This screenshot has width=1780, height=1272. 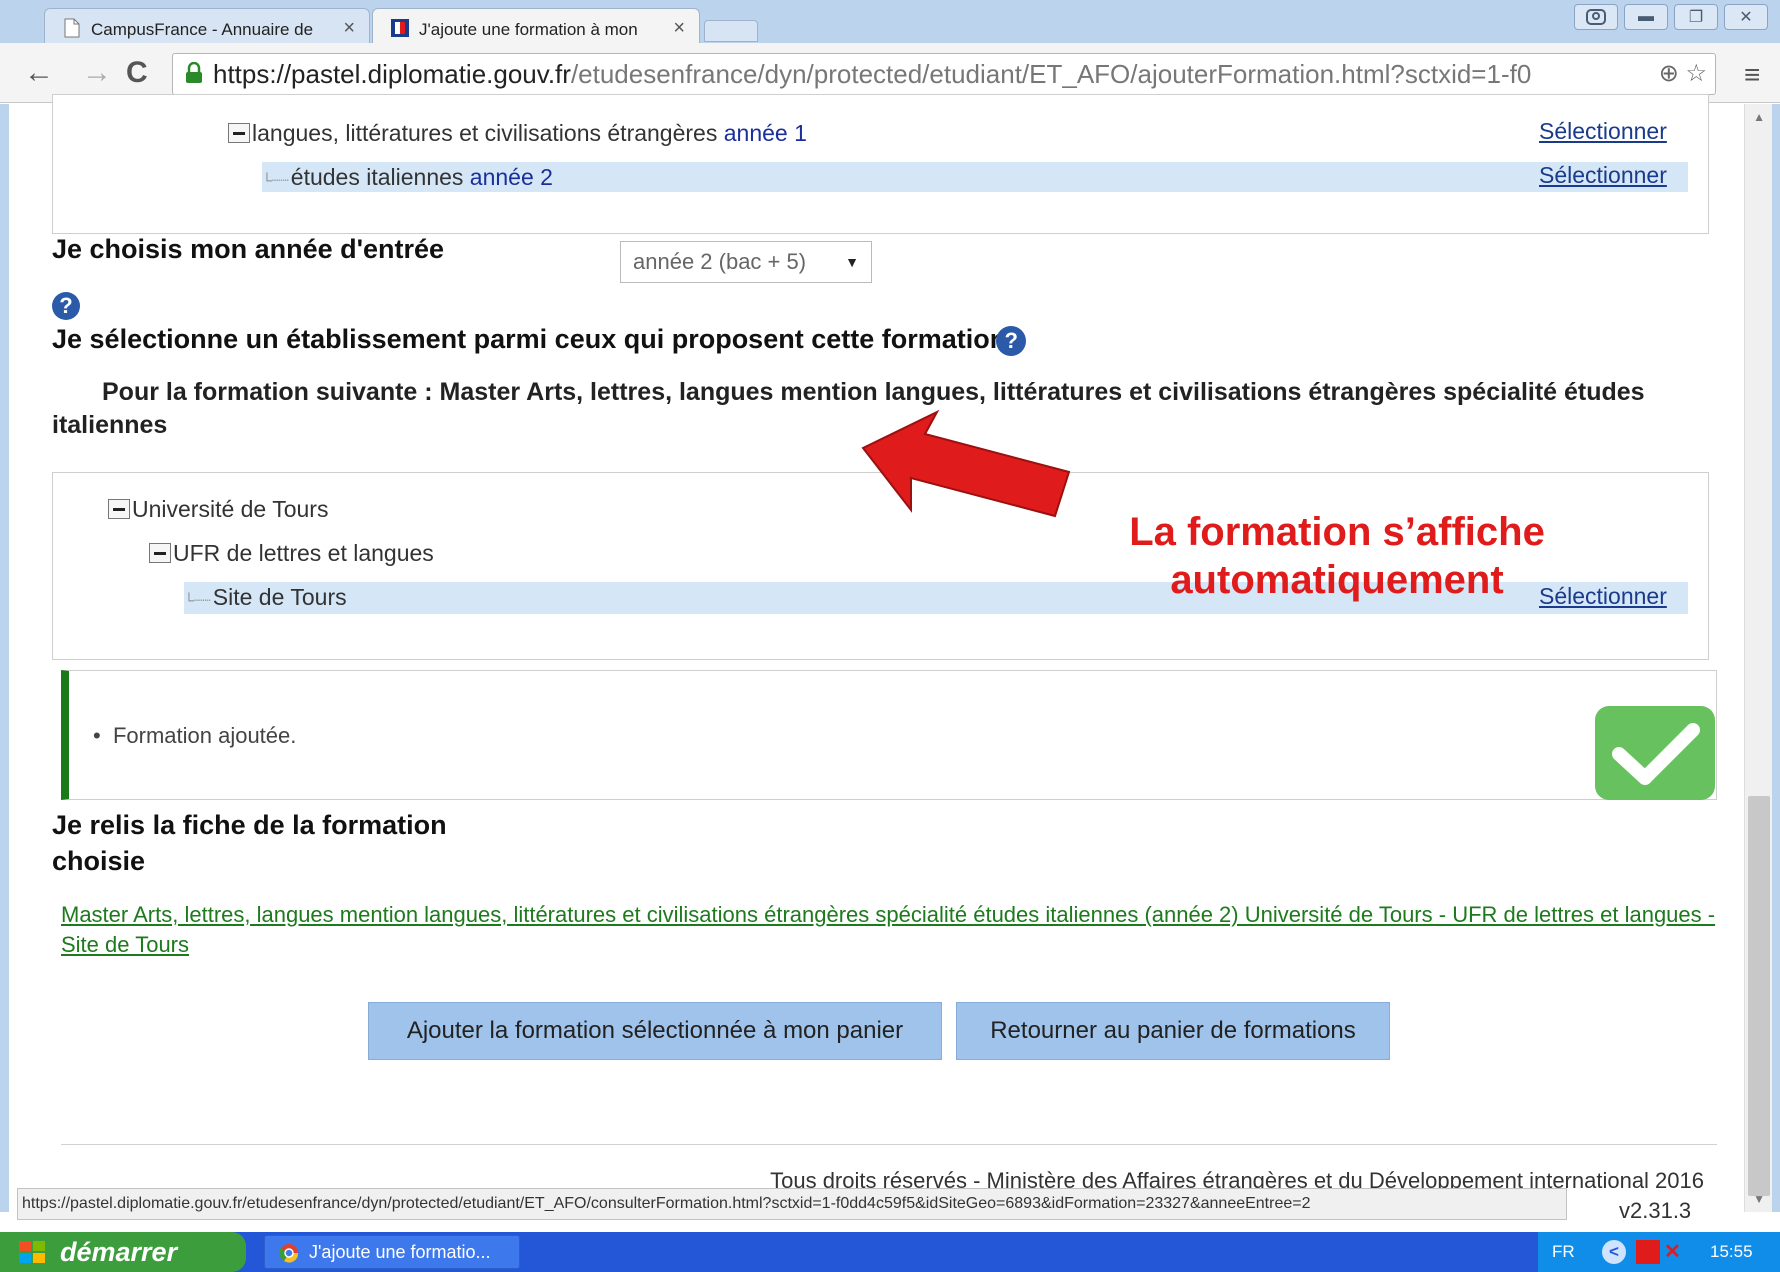 I want to click on review-heading-line2: choisie, so click(x=99, y=861).